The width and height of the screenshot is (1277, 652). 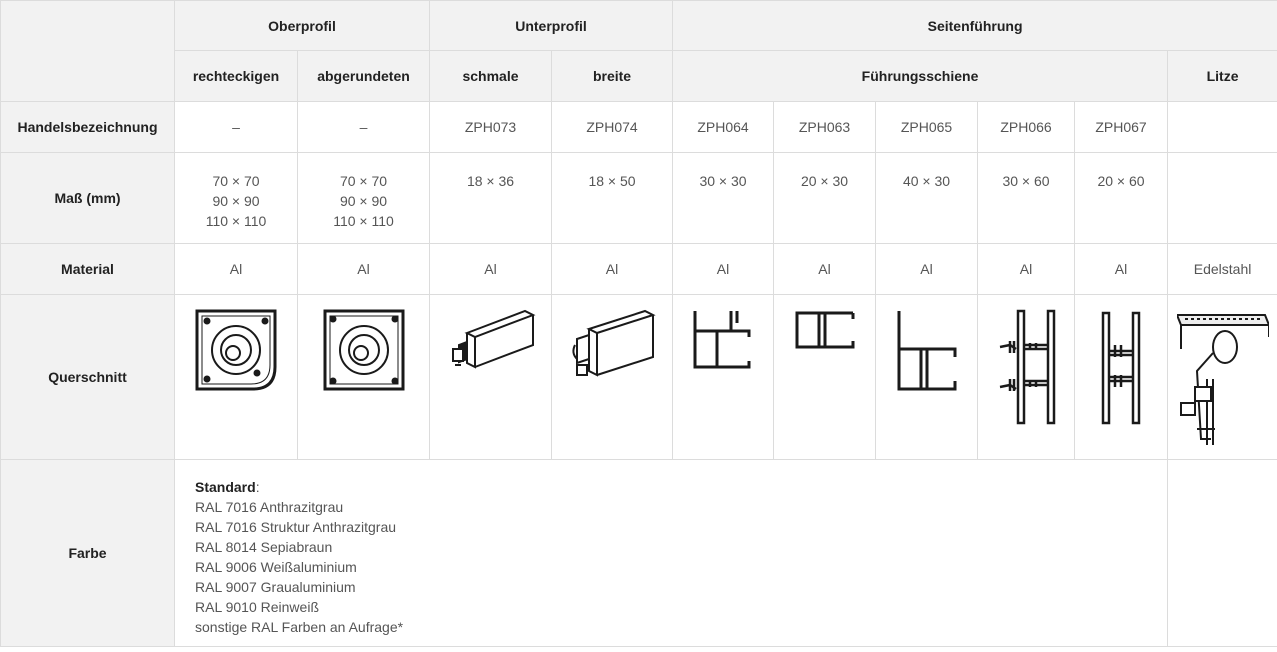 What do you see at coordinates (491, 198) in the screenshot?
I see `dimension-cell: 18 × 36` at bounding box center [491, 198].